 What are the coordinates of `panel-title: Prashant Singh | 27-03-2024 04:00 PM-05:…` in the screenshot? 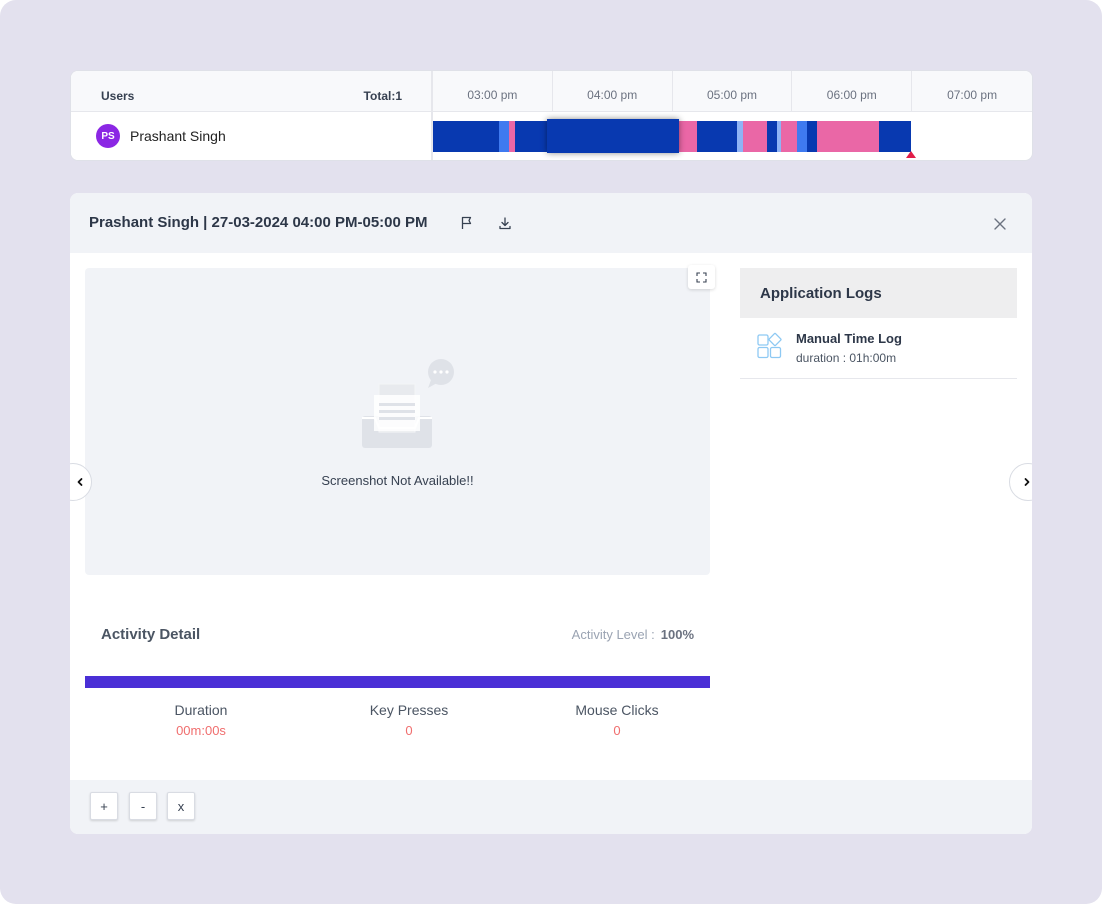 It's located at (258, 222).